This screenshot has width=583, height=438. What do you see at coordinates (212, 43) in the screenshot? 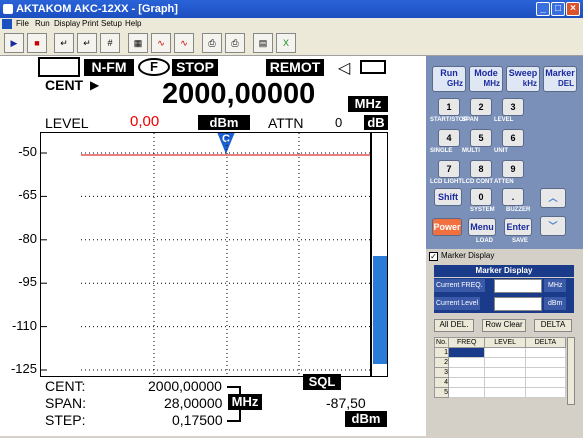
I see `print-icon: ⎙` at bounding box center [212, 43].